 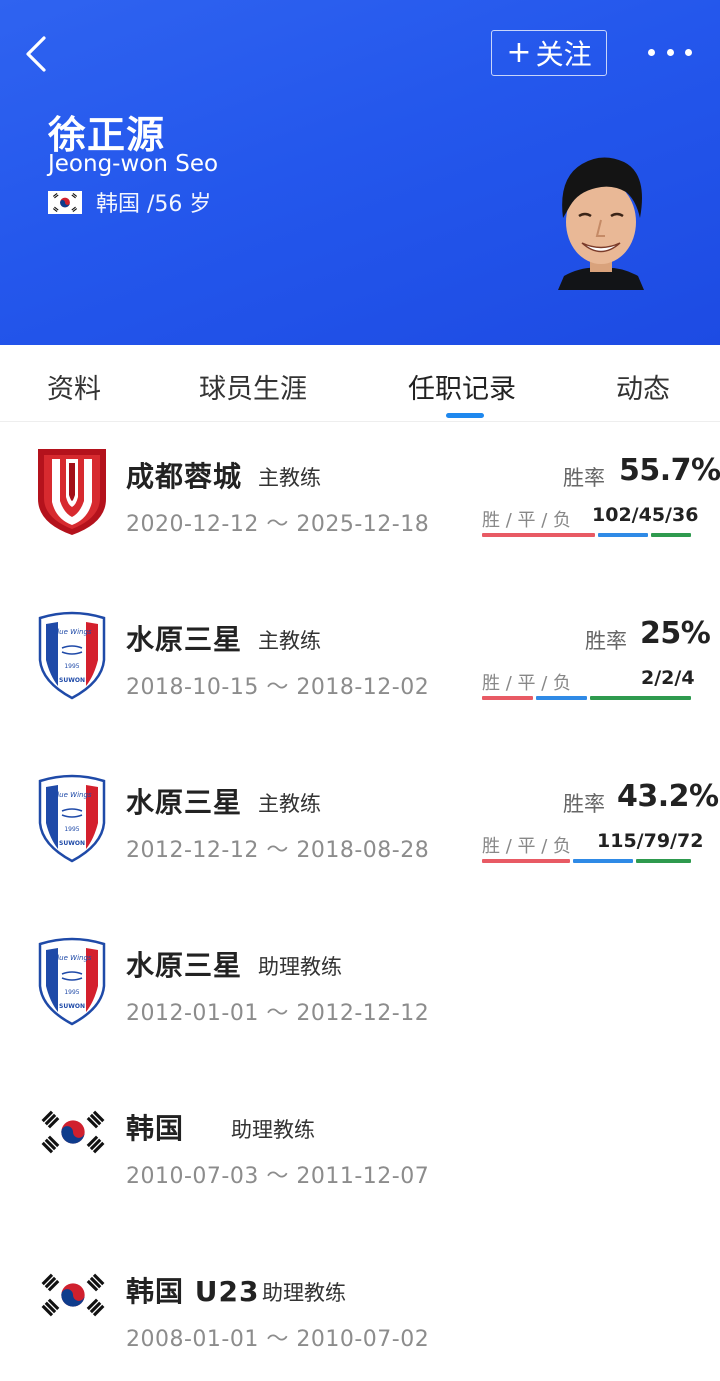 I want to click on tab-news: 动态, so click(x=643, y=386).